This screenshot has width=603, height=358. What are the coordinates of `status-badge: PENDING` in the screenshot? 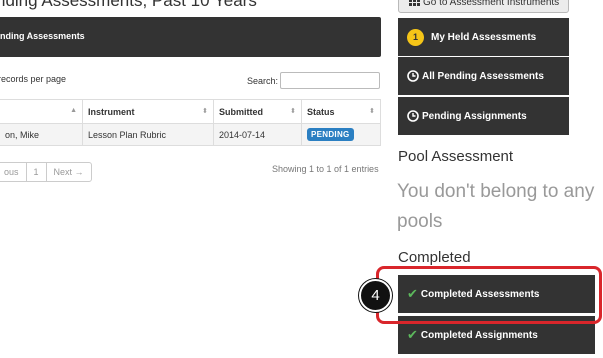 It's located at (330, 134).